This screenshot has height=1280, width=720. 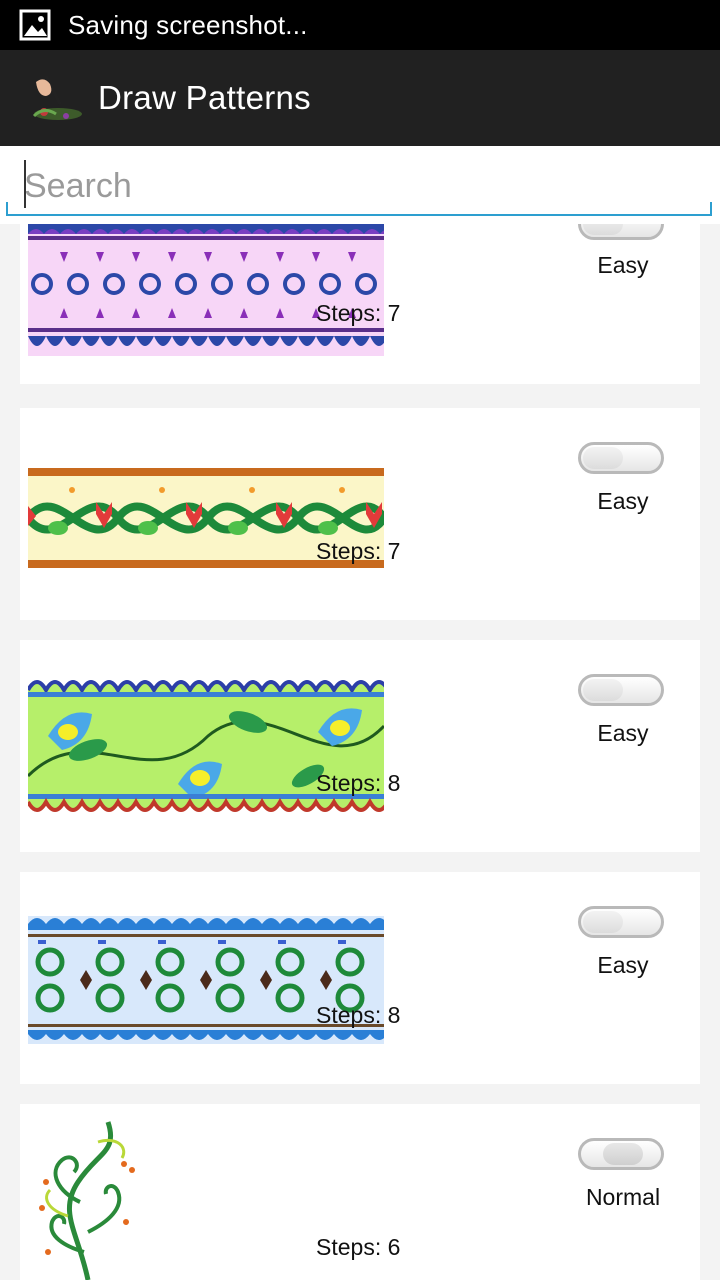 What do you see at coordinates (56, 98) in the screenshot?
I see `paintbrush-logo-icon` at bounding box center [56, 98].